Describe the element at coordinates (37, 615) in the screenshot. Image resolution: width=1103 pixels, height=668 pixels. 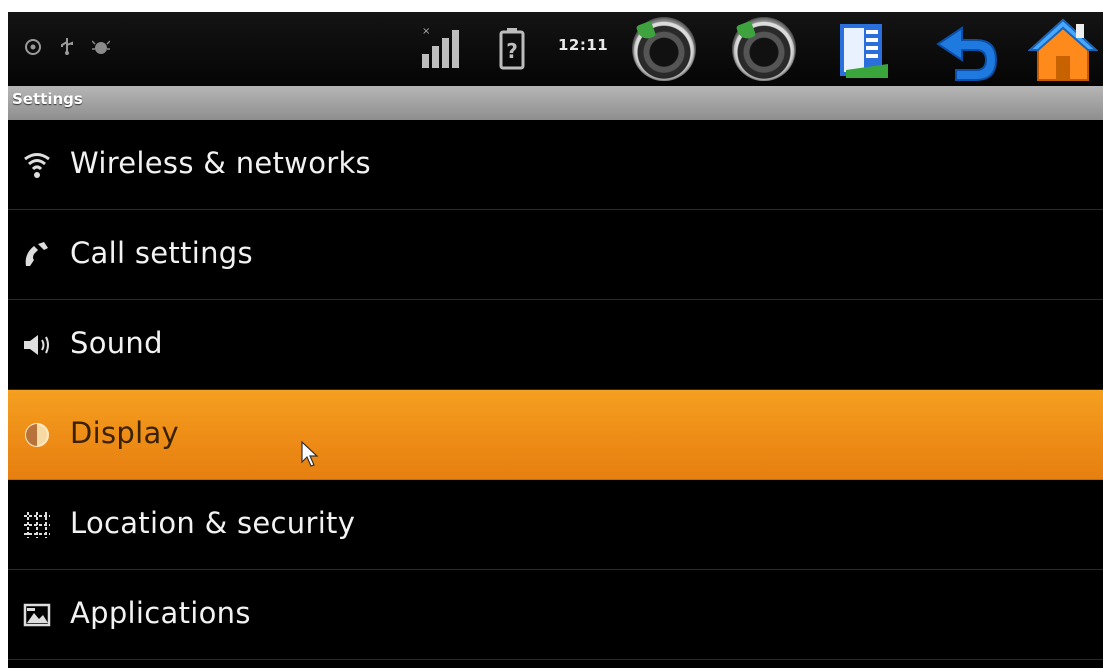
I see `applications-icon` at that location.